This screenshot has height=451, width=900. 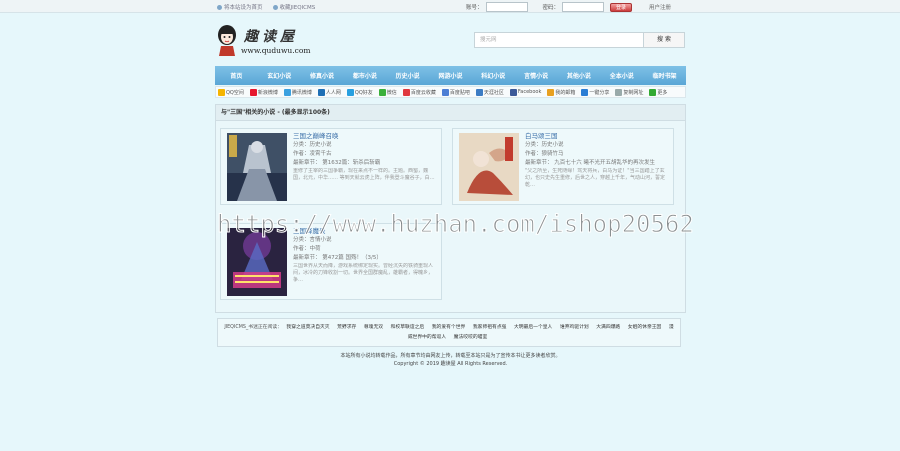 I want to click on nav-quanben: 全本小说, so click(x=621, y=75).